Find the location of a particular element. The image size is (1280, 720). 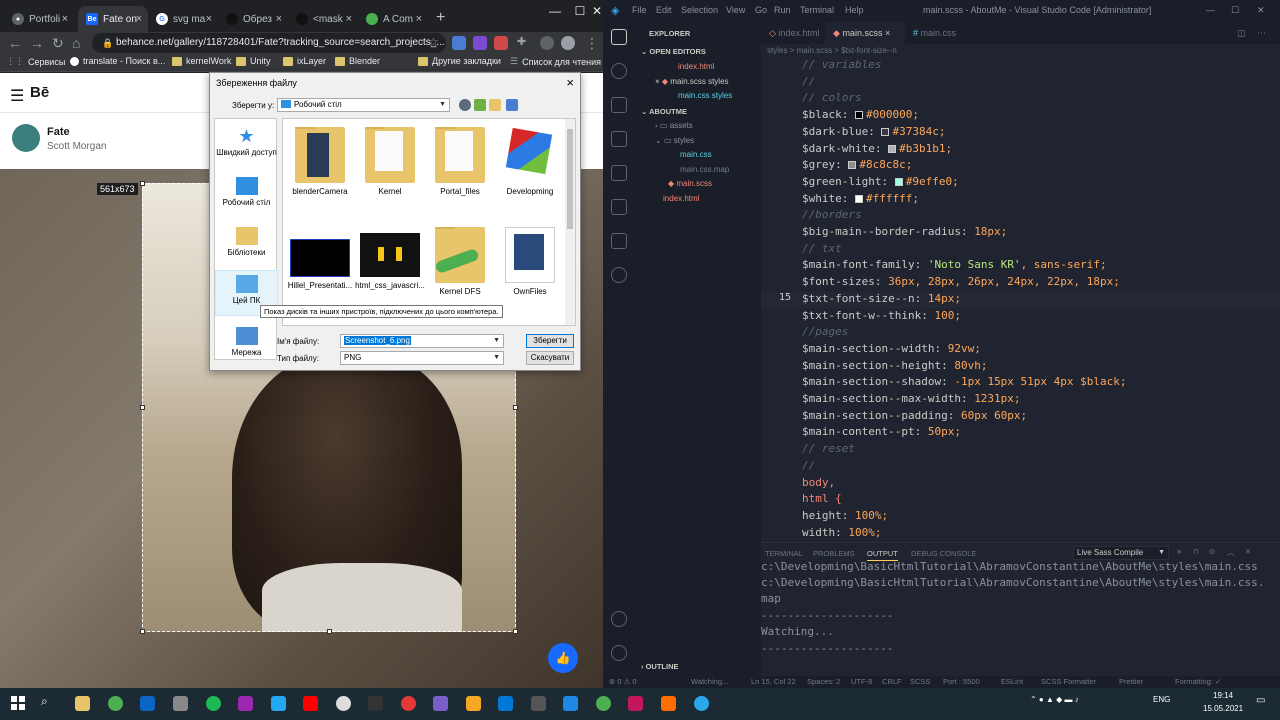

notifications-icon: ▭ is located at coordinates (1260, 700).